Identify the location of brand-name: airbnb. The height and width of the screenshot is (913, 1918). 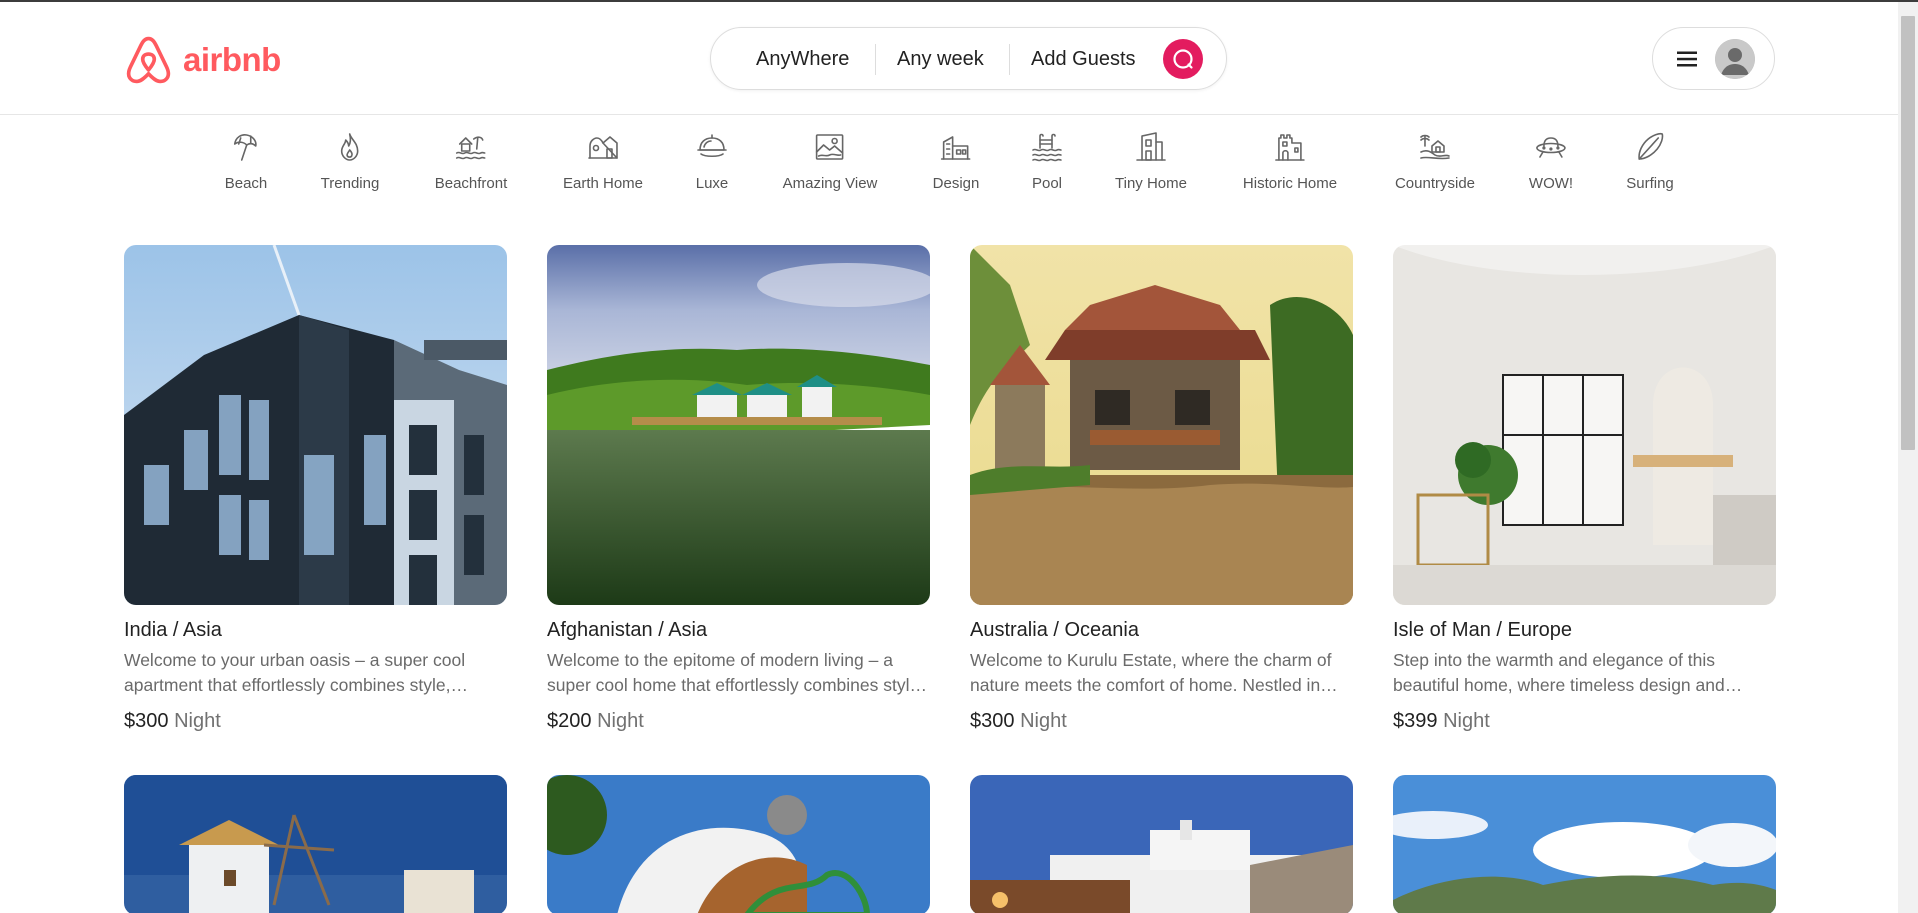
(232, 59).